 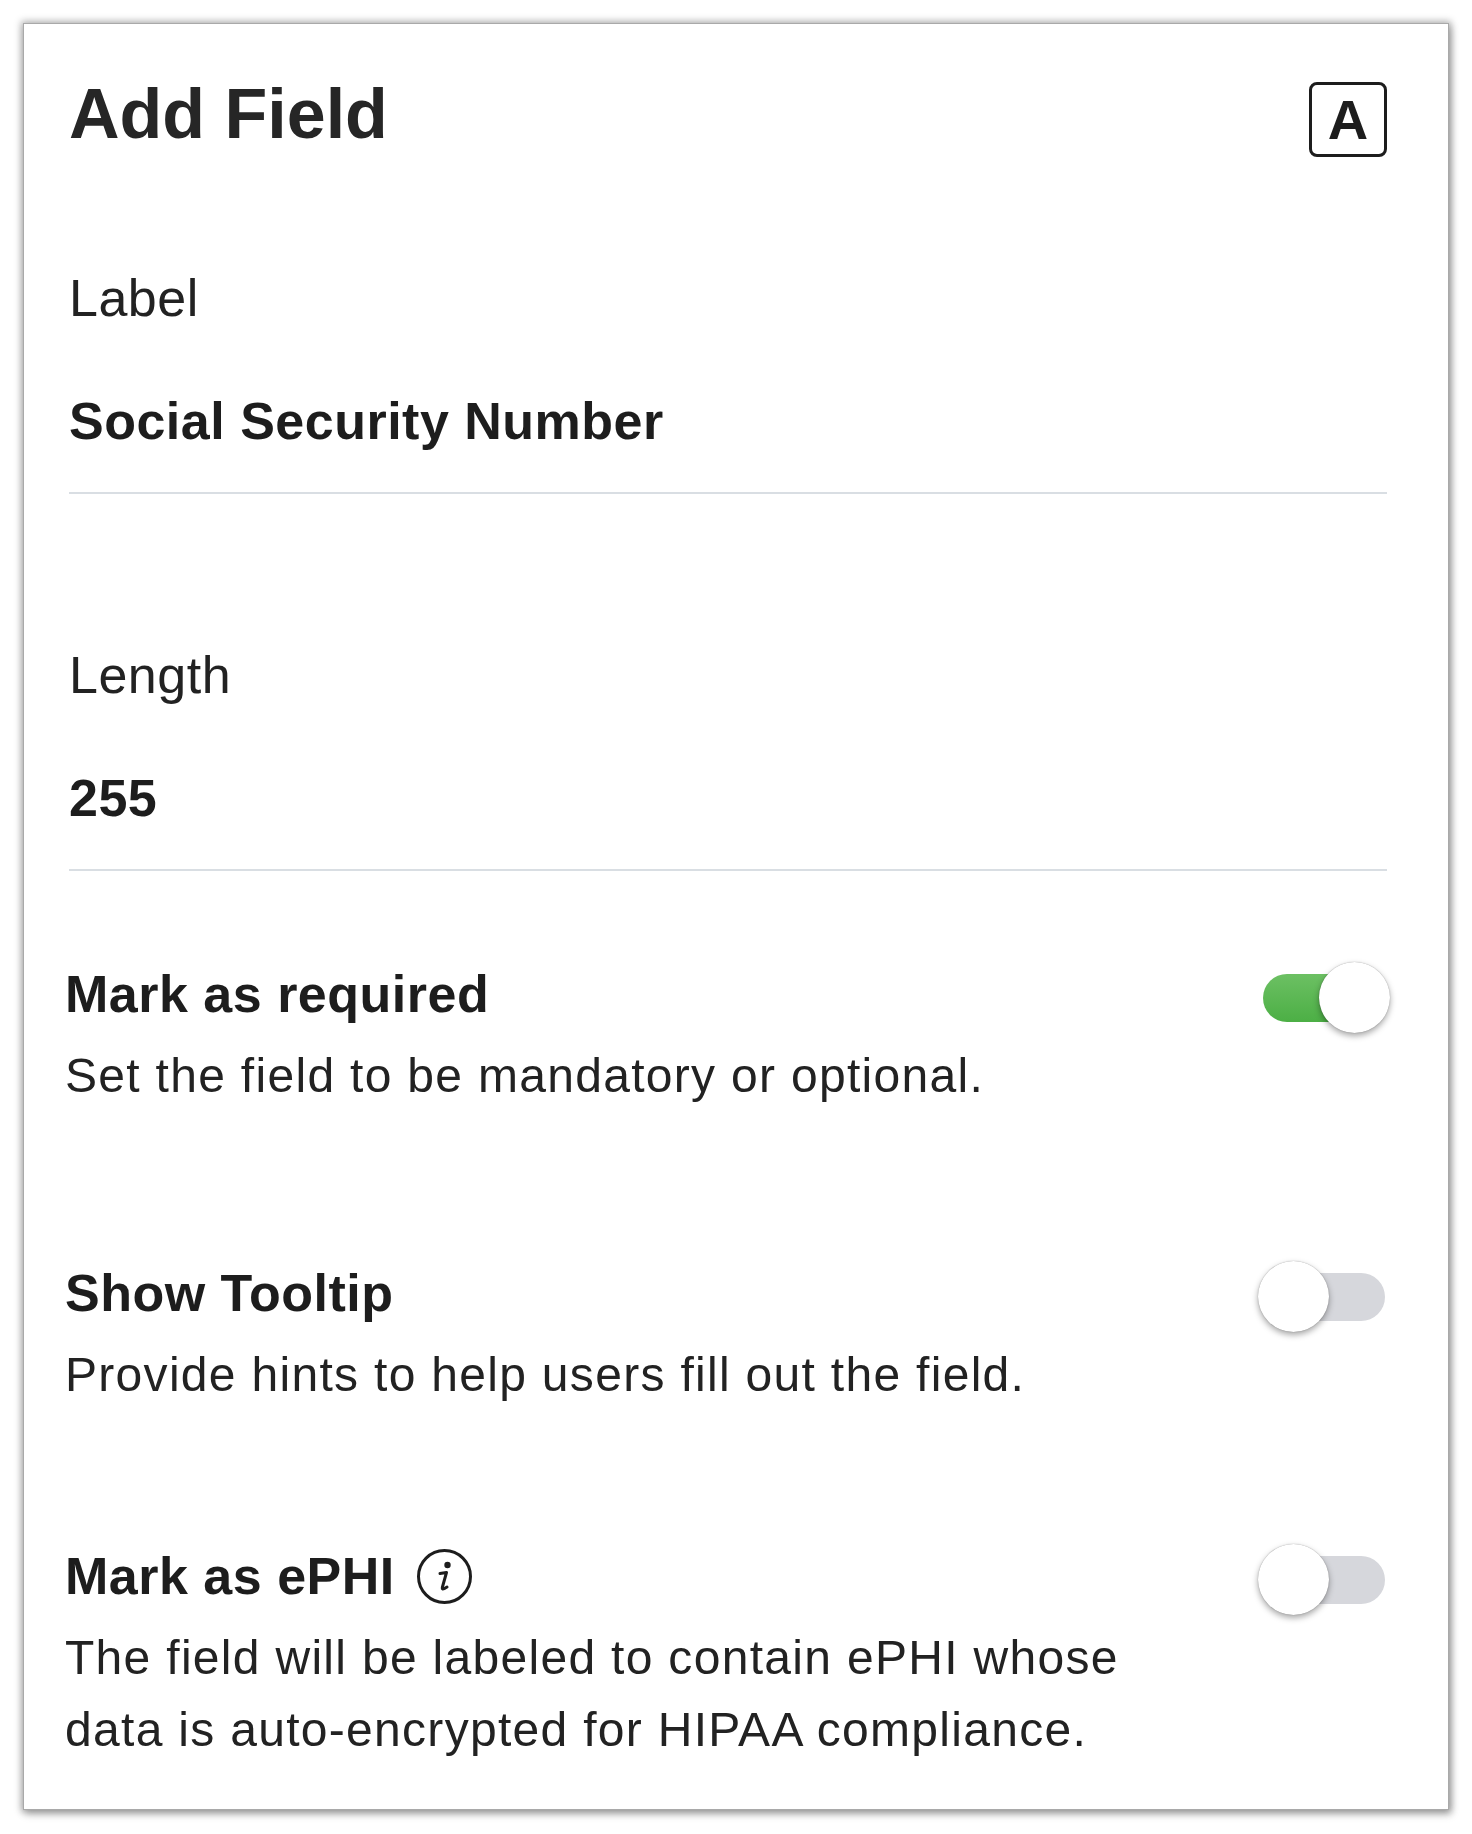 I want to click on setting-title: Mark as required, so click(x=277, y=994).